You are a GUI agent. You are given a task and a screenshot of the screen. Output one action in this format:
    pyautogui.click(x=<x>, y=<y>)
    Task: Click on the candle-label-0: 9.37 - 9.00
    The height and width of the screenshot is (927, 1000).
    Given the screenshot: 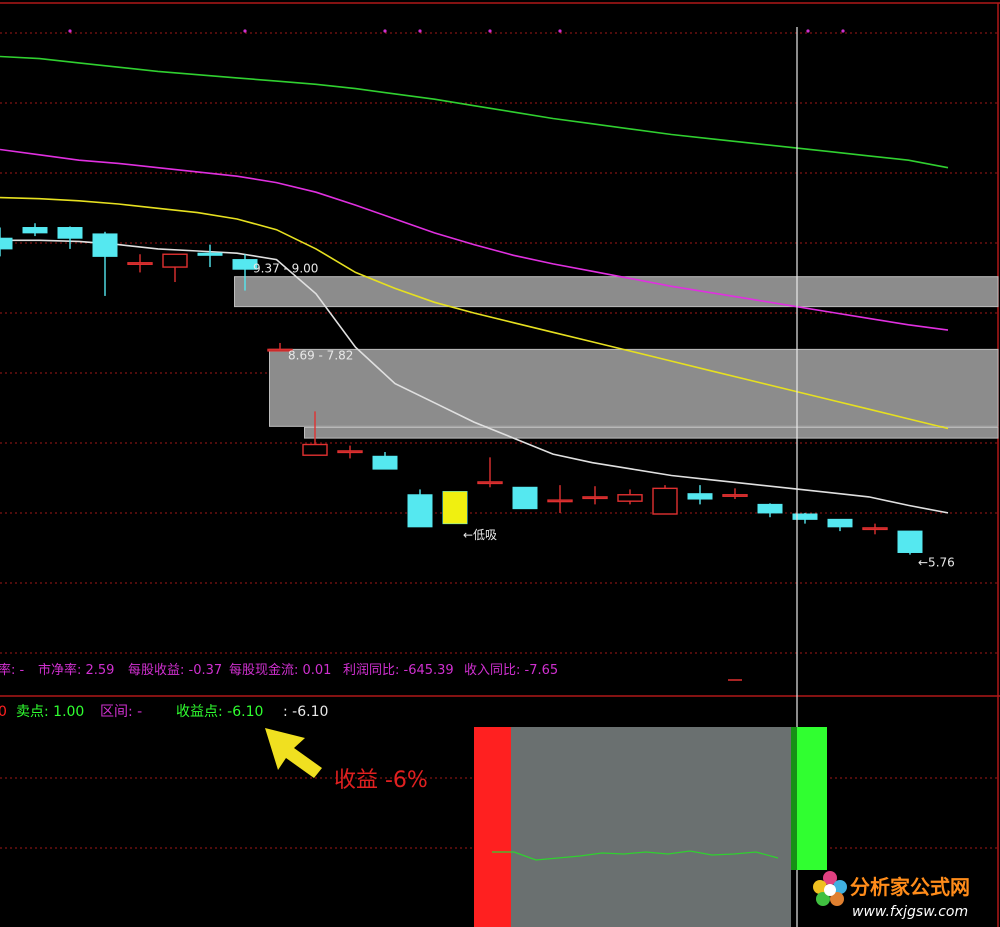 What is the action you would take?
    pyautogui.click(x=285, y=269)
    